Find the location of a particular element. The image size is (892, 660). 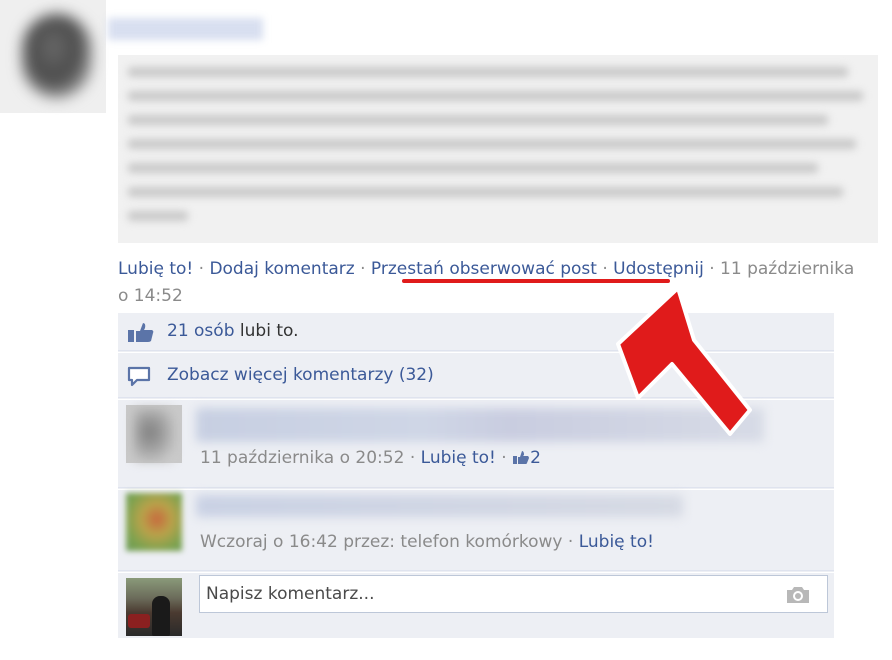

comment-meta: 11 października o 20:52 · Lubię to! · 2 is located at coordinates (370, 459).